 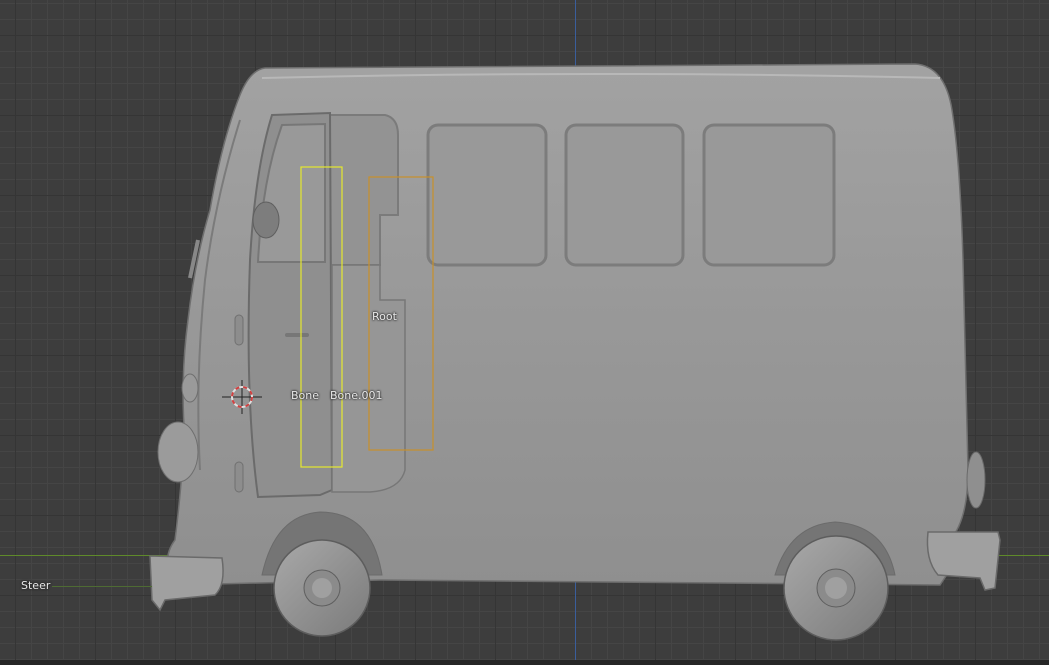 I want to click on side-mirror, so click(x=266, y=220).